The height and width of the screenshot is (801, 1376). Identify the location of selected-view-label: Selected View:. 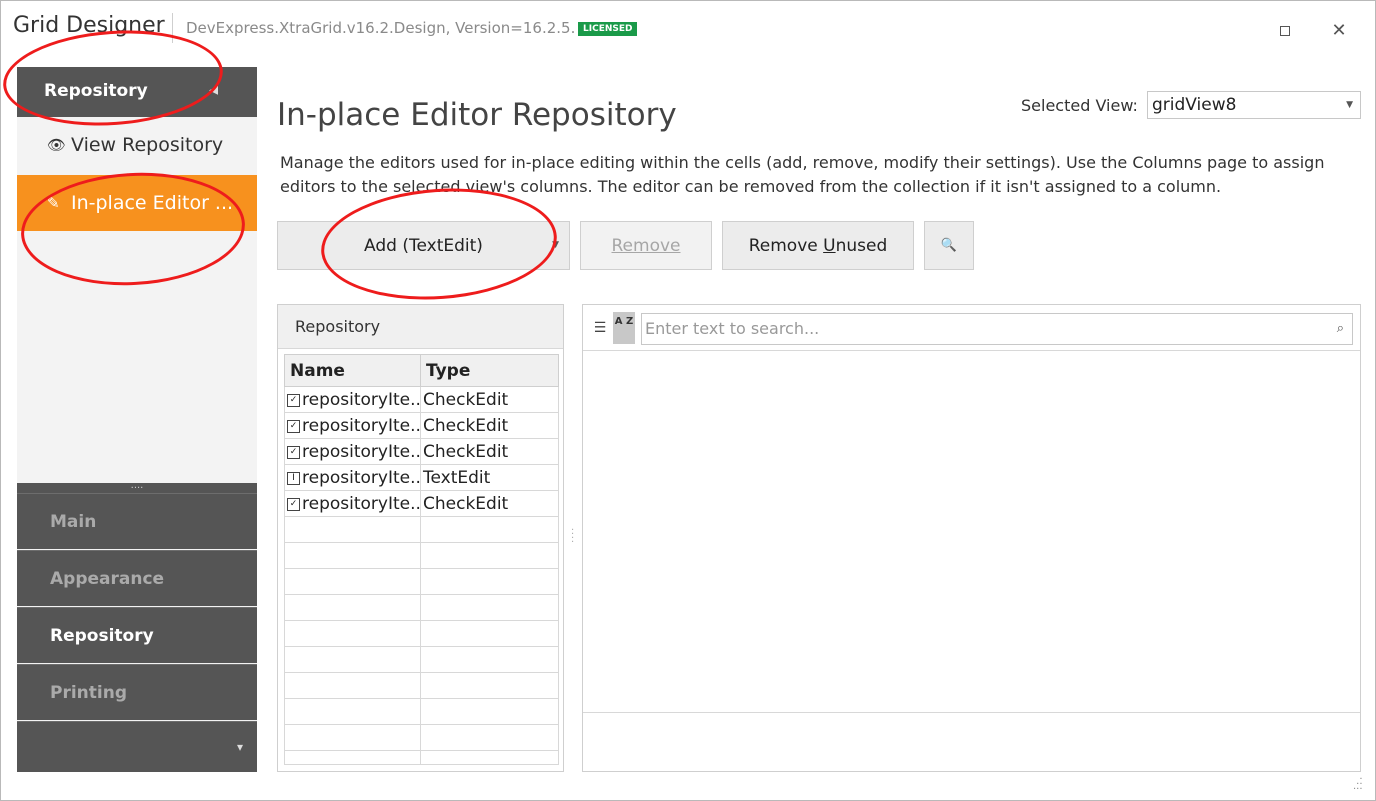
(1079, 105).